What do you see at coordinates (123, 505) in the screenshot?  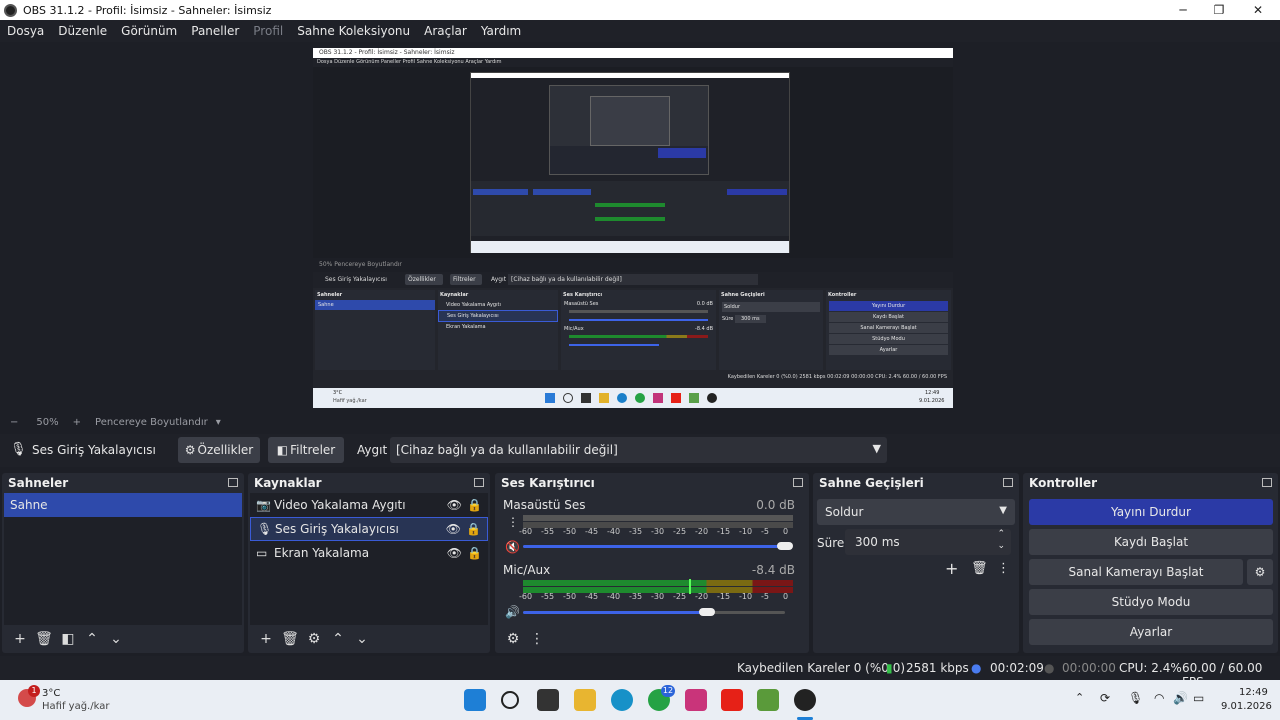 I see `scene-item: Sahne` at bounding box center [123, 505].